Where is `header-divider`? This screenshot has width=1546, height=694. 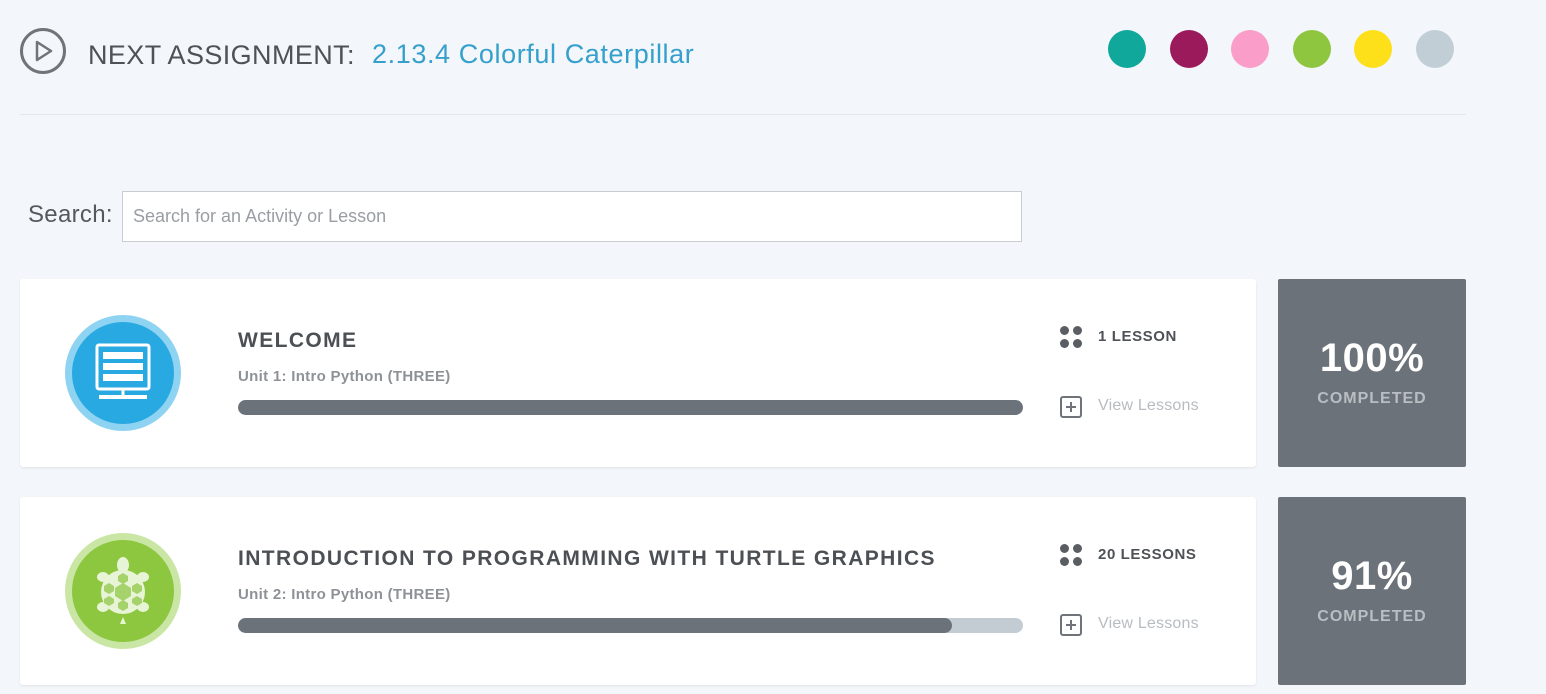 header-divider is located at coordinates (743, 114).